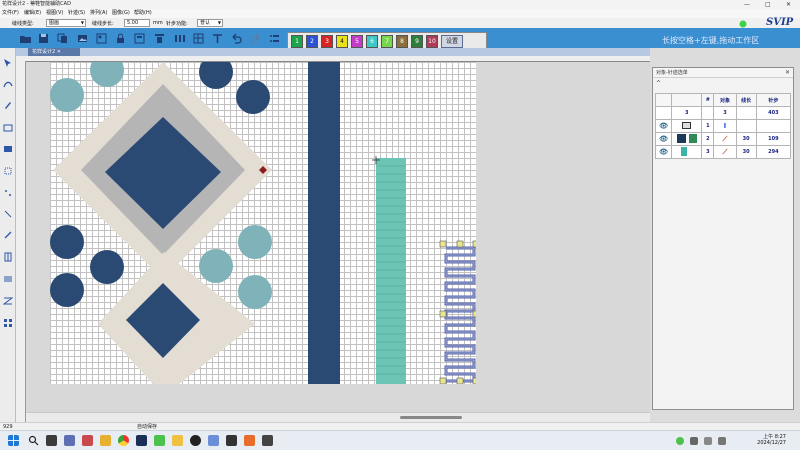 The height and width of the screenshot is (450, 800). What do you see at coordinates (8, 214) in the screenshot?
I see `arrow-tool-icon` at bounding box center [8, 214].